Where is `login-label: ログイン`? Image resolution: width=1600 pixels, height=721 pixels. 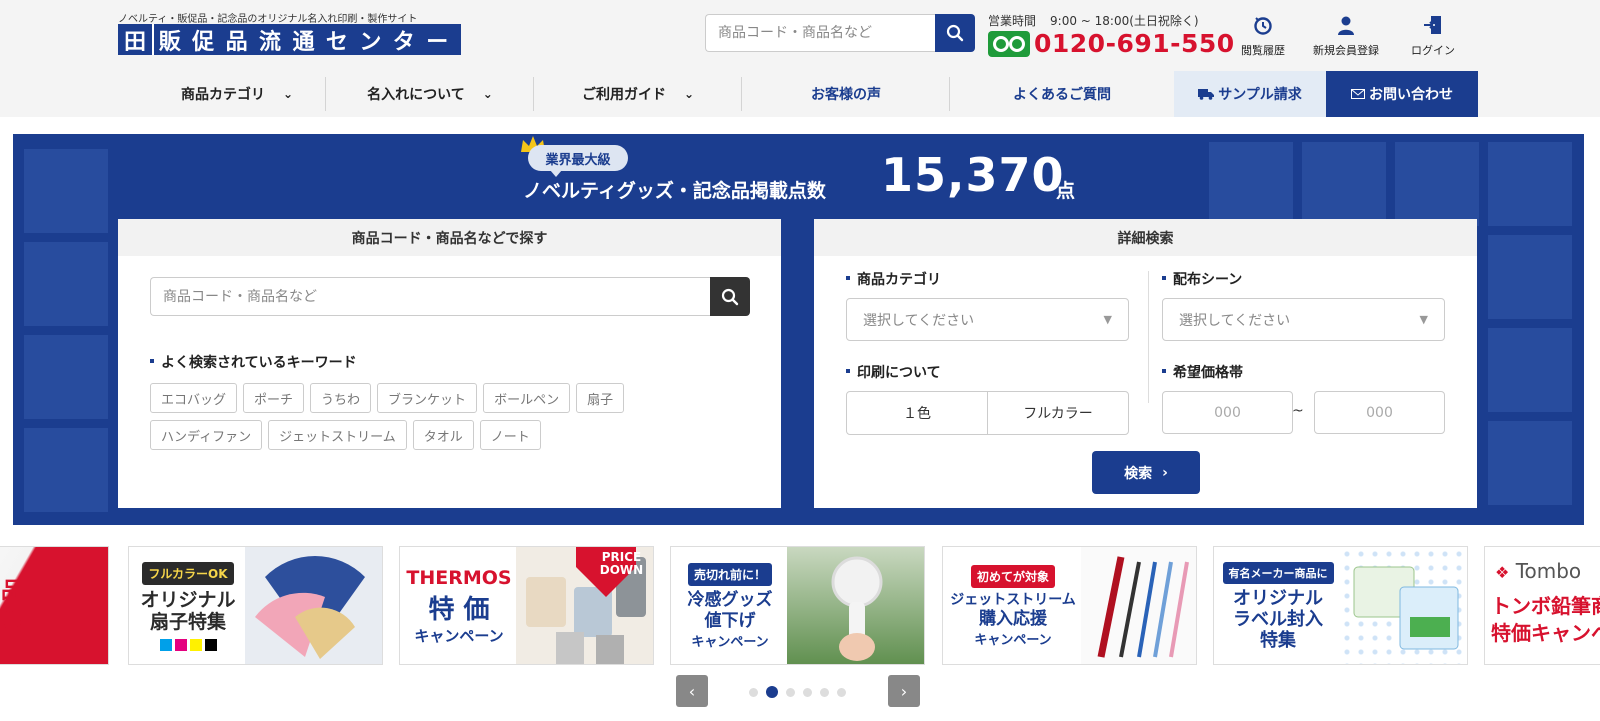 login-label: ログイン is located at coordinates (1433, 50).